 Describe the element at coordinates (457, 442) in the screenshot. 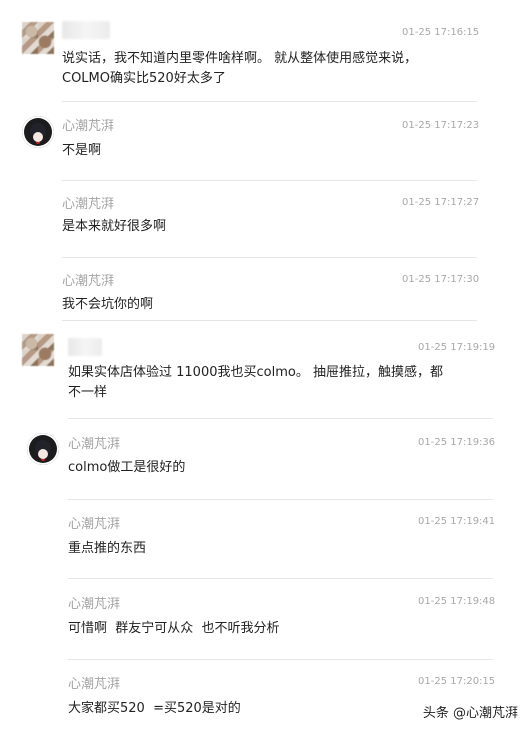

I see `timestamp: 01-25 17:19:36` at that location.